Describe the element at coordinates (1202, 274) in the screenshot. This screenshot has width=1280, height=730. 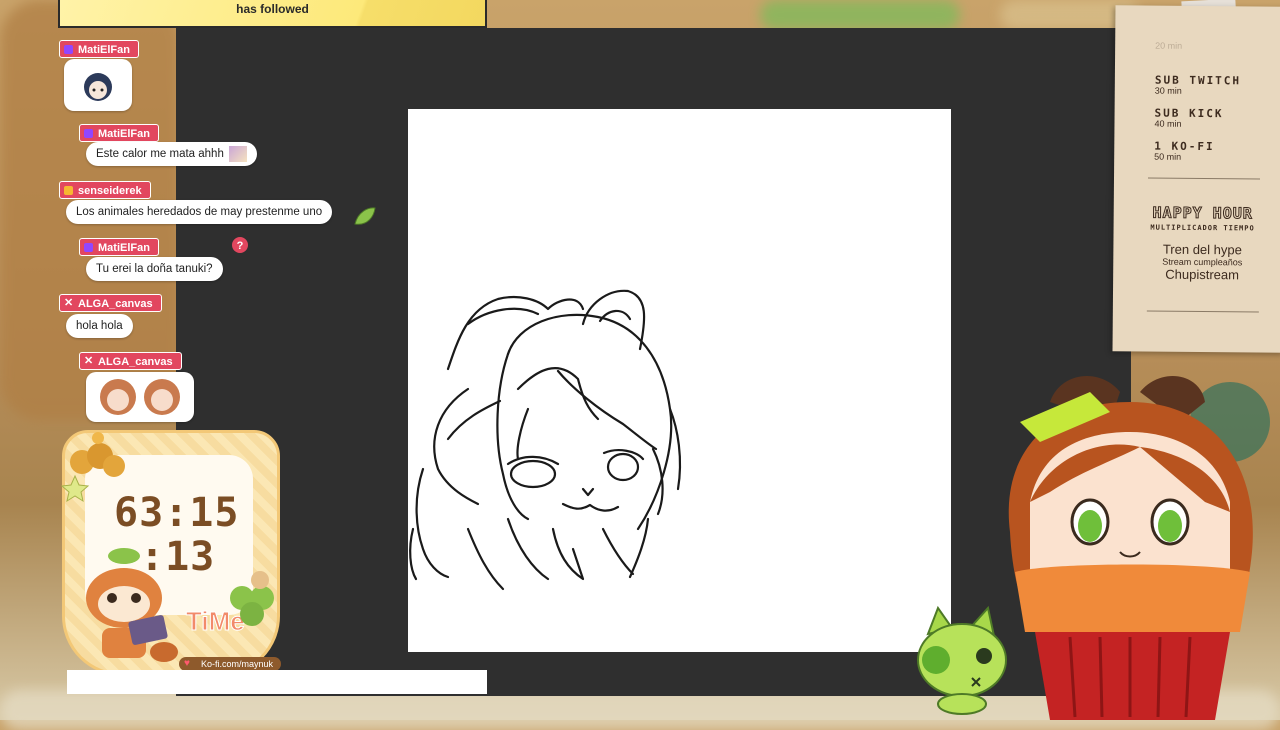
I see `happy-hour-item: Chupistream` at that location.